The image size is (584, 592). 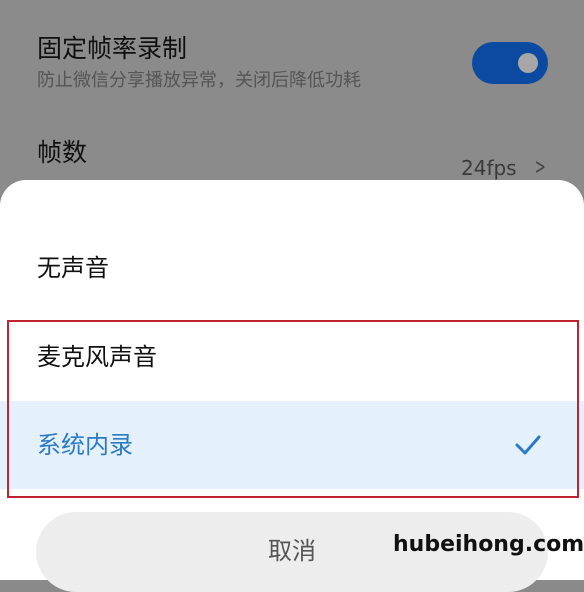 What do you see at coordinates (97, 357) in the screenshot?
I see `option-label: 麦克风声音` at bounding box center [97, 357].